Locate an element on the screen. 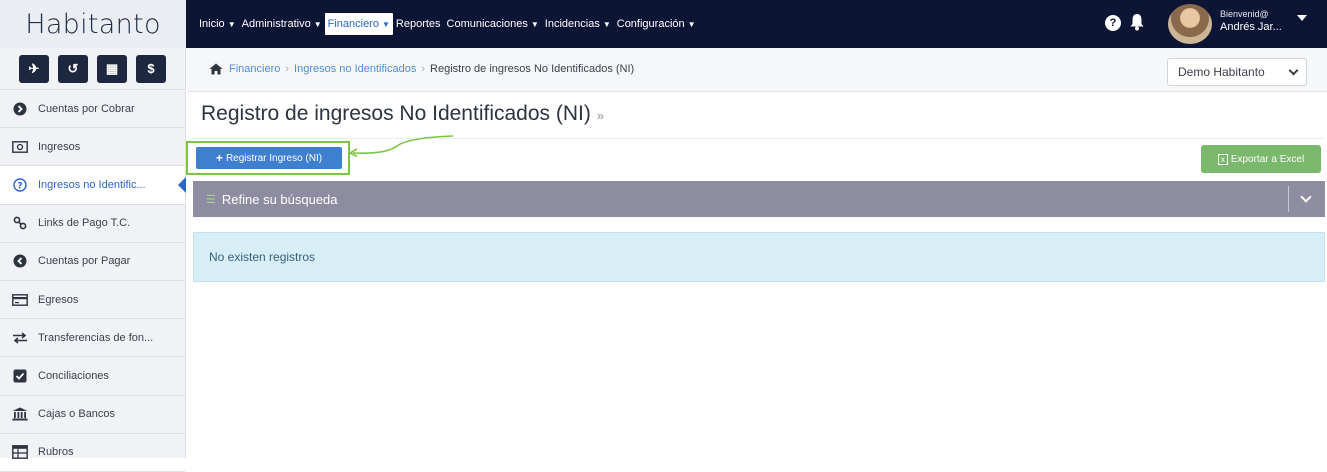 The width and height of the screenshot is (1327, 472). menu-item-label: Incidencias is located at coordinates (572, 24).